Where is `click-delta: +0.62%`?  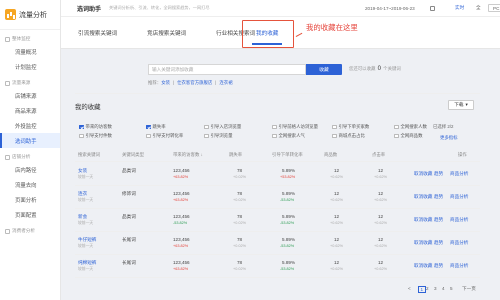
click-delta: +0.62% is located at coordinates (380, 223).